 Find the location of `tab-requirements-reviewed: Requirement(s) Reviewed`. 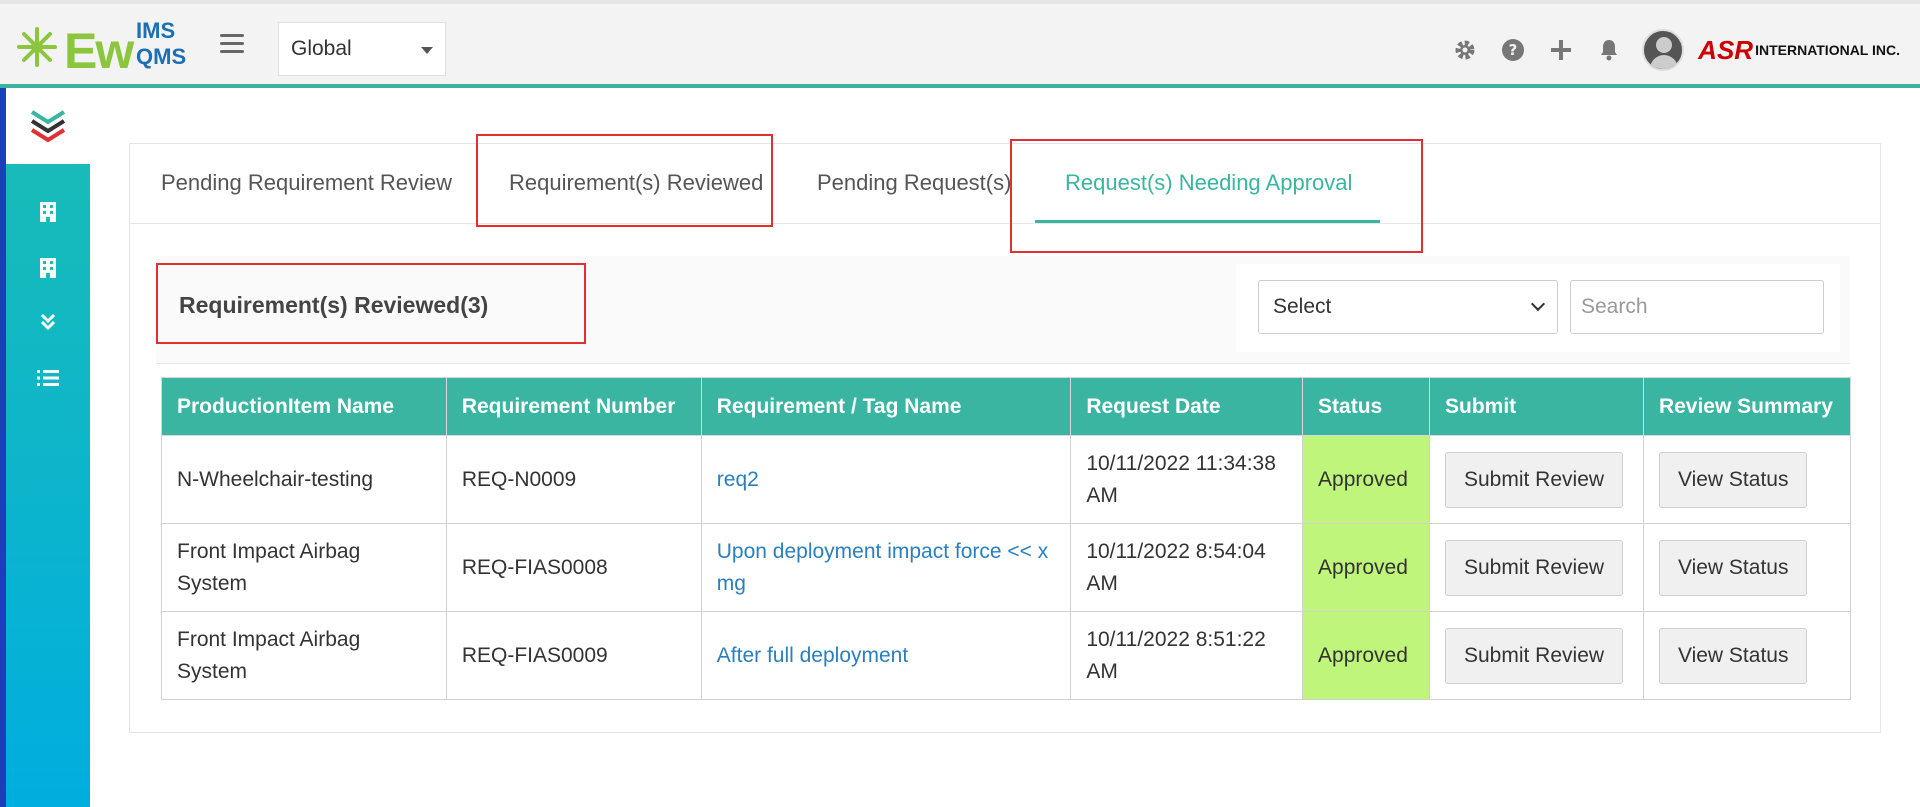

tab-requirements-reviewed: Requirement(s) Reviewed is located at coordinates (636, 183).